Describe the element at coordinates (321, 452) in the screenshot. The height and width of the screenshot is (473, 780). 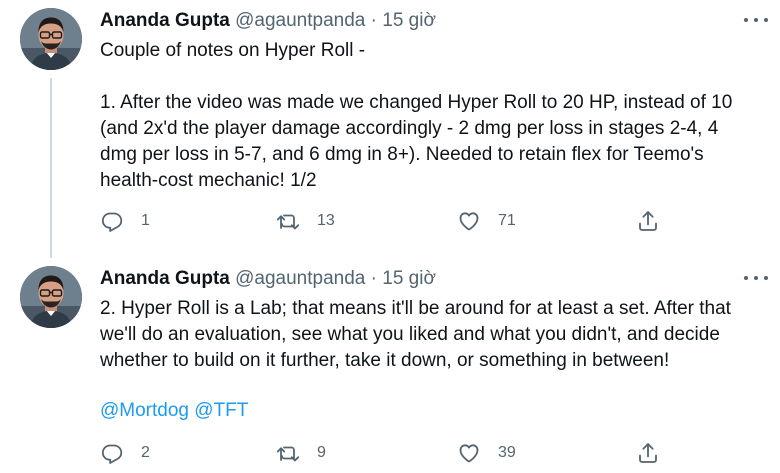
I see `retweet-count: 9` at that location.